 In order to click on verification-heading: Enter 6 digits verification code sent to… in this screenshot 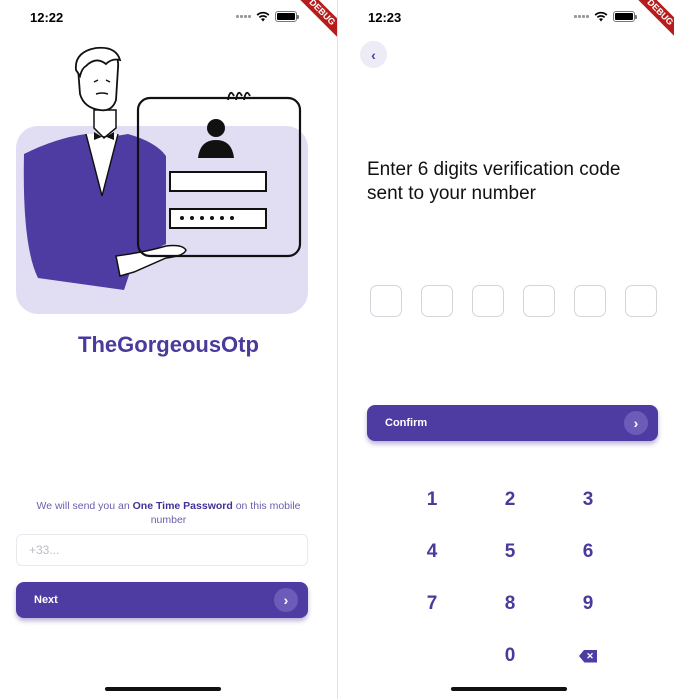, I will do `click(494, 181)`.